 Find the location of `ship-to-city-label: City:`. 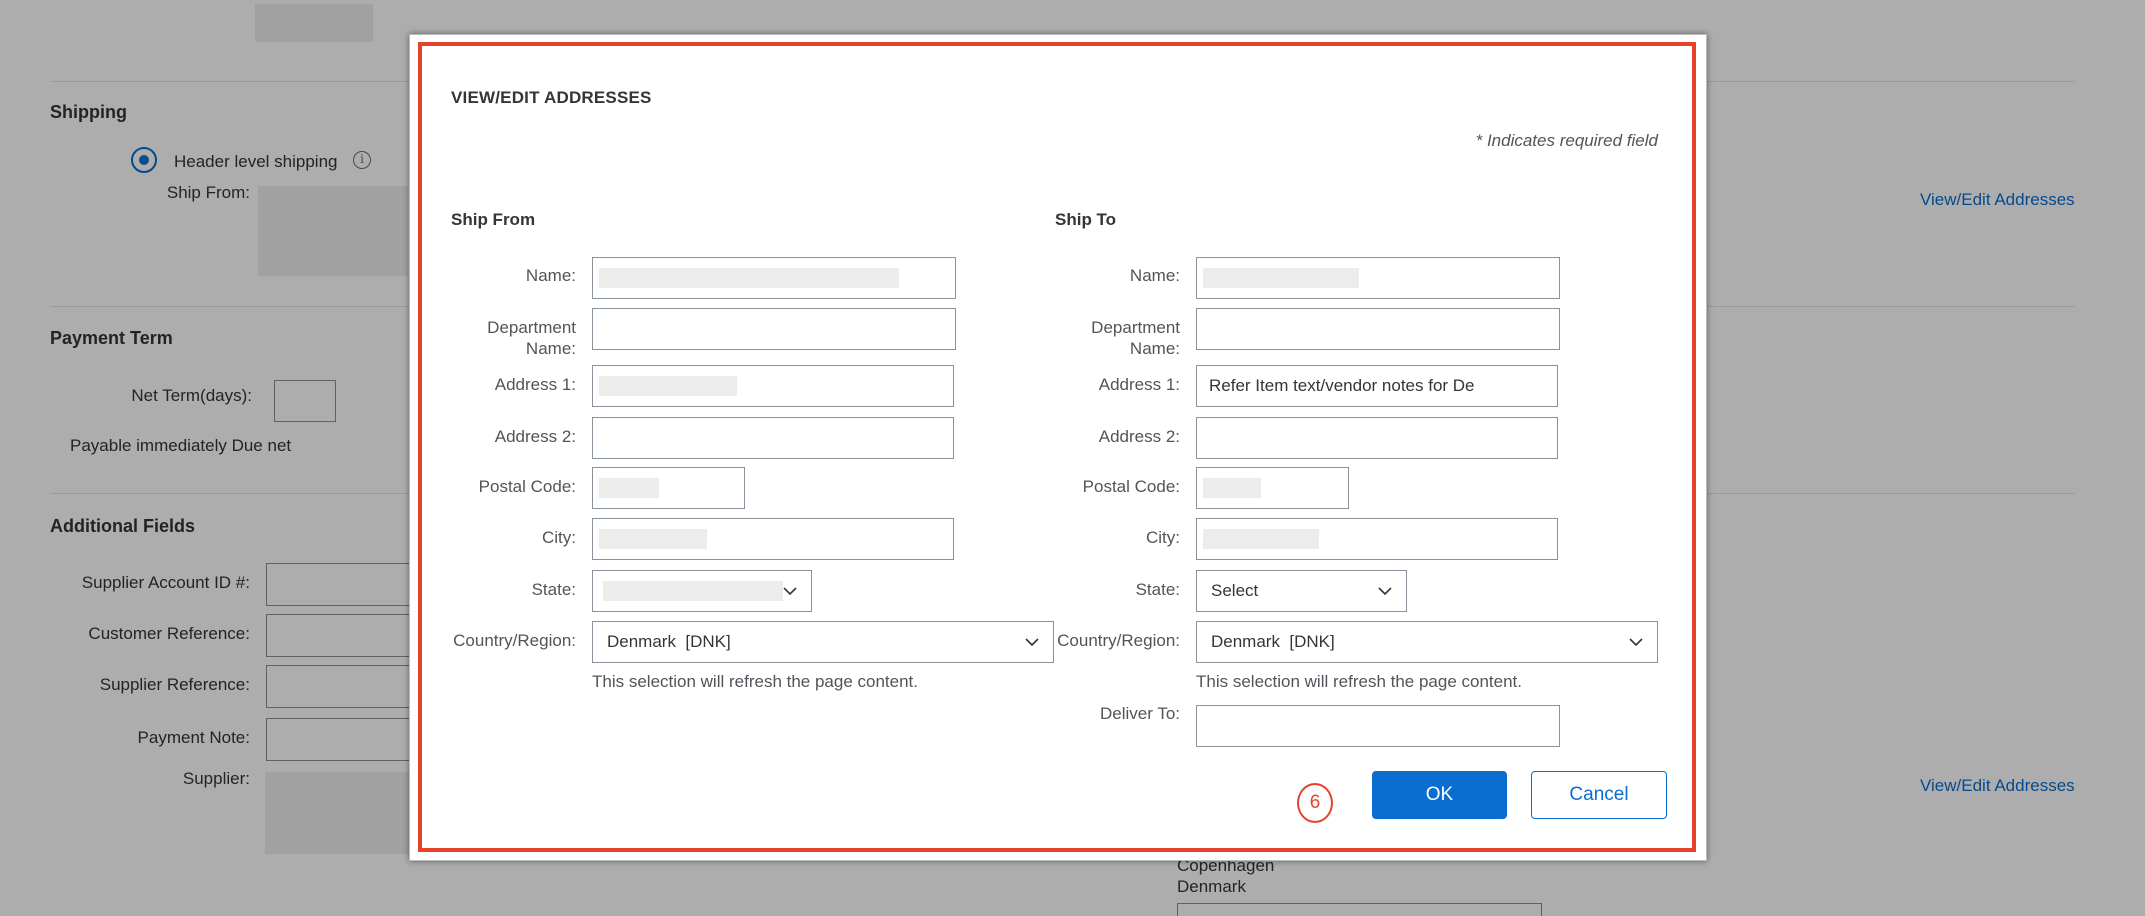

ship-to-city-label: City: is located at coordinates (1163, 537).